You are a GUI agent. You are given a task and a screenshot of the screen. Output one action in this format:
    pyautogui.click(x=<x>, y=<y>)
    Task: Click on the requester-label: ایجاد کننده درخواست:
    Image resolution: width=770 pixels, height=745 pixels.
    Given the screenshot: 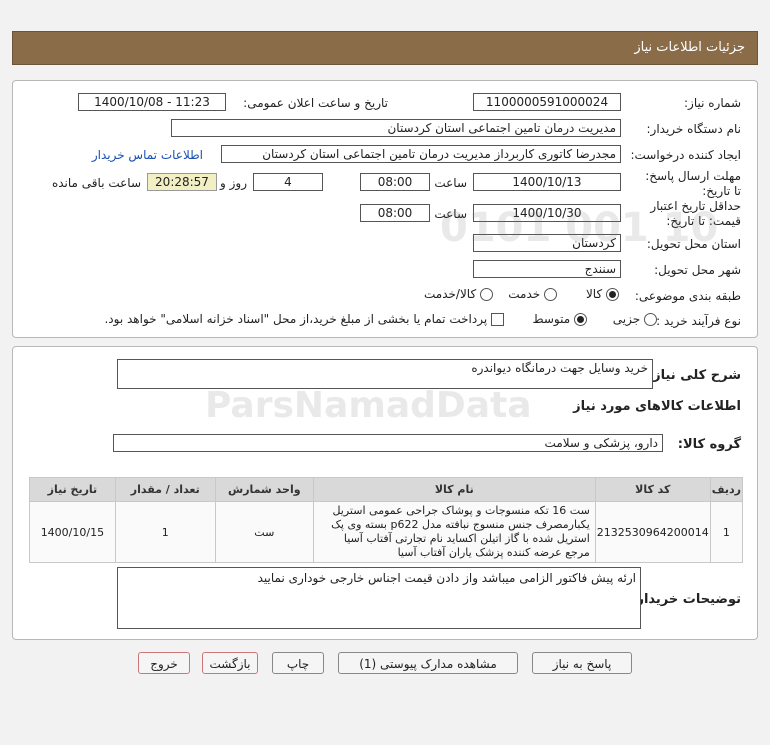 What is the action you would take?
    pyautogui.click(x=685, y=155)
    